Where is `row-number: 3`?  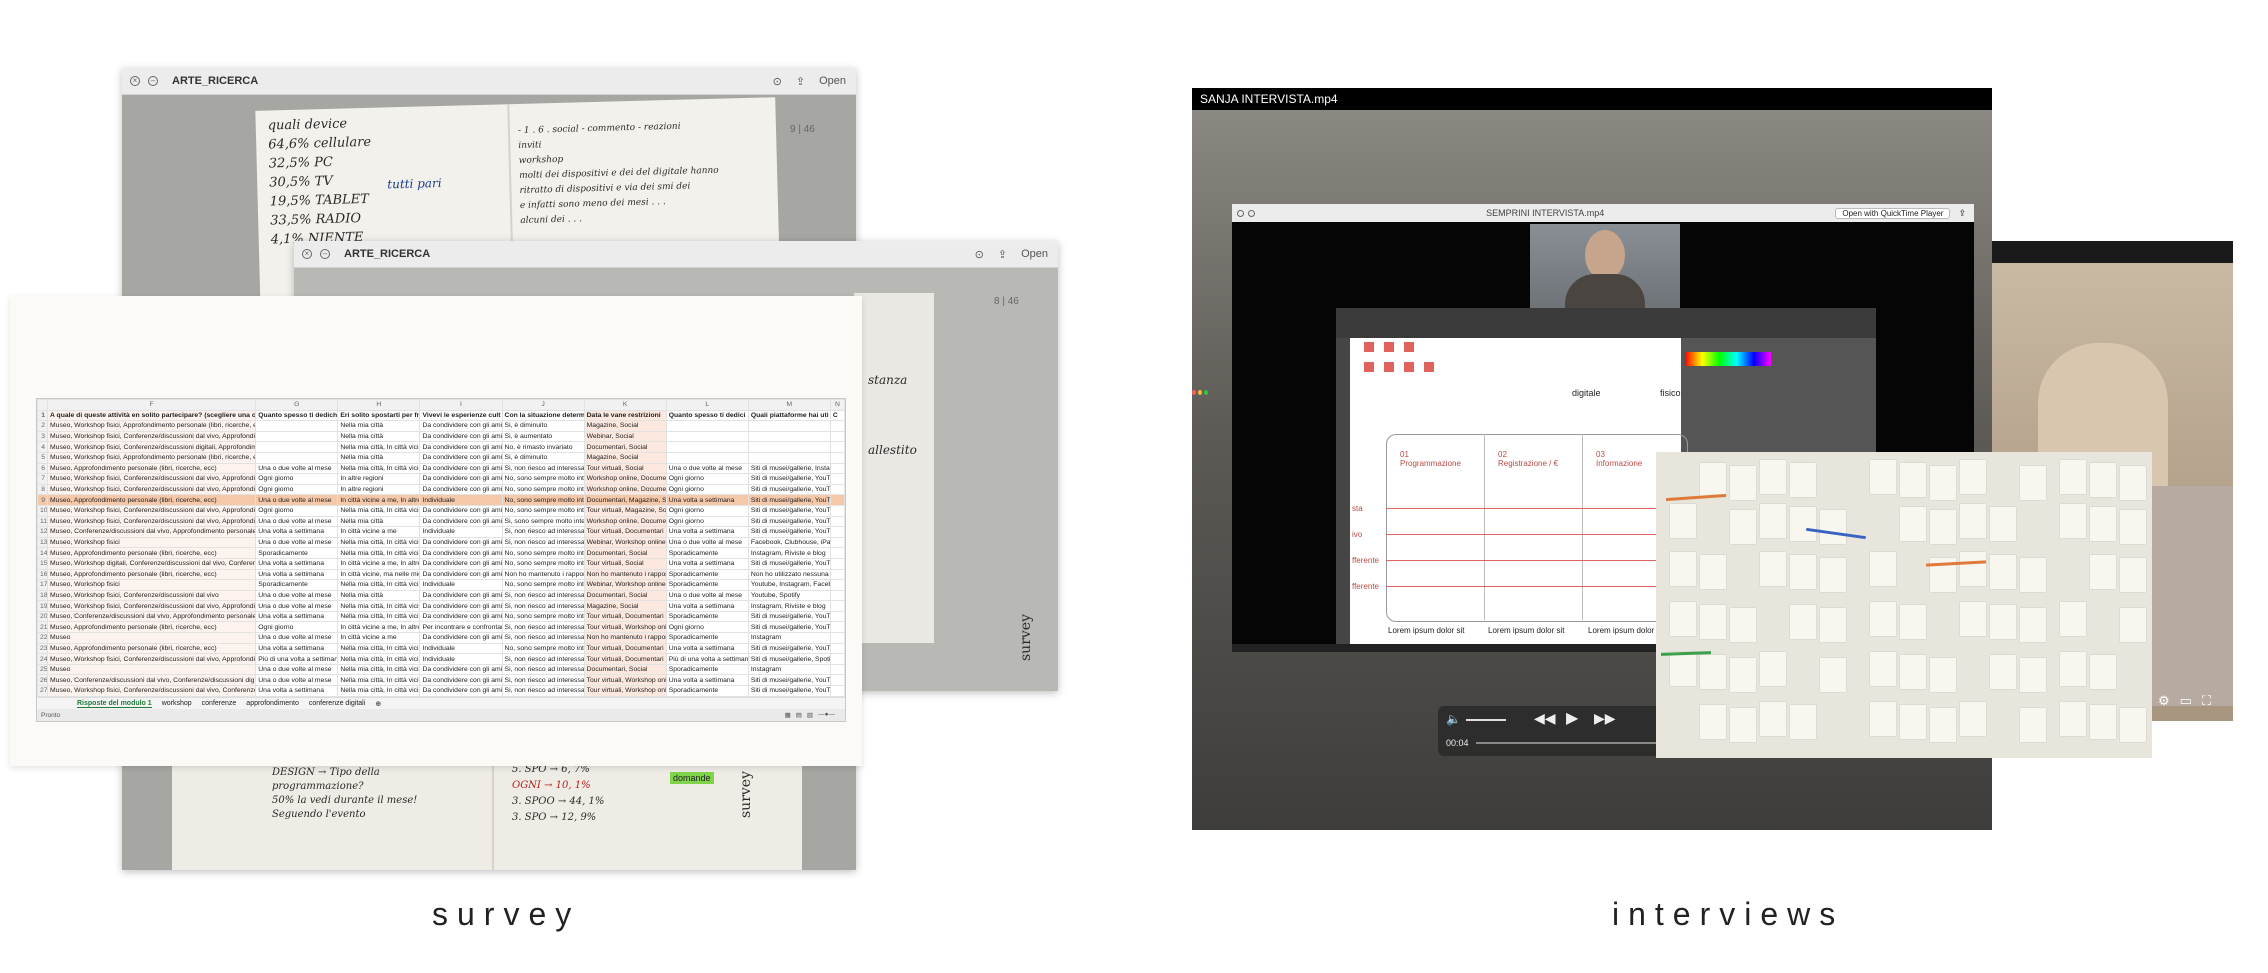 row-number: 3 is located at coordinates (42, 436).